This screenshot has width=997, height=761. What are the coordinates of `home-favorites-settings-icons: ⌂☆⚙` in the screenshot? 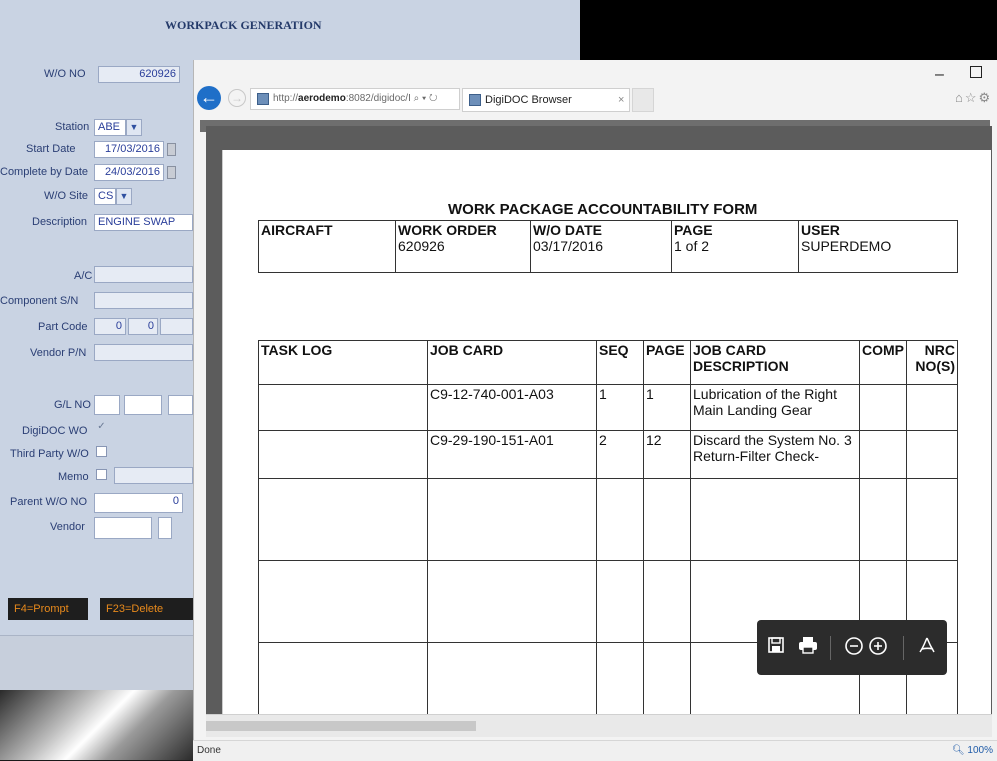 It's located at (973, 98).